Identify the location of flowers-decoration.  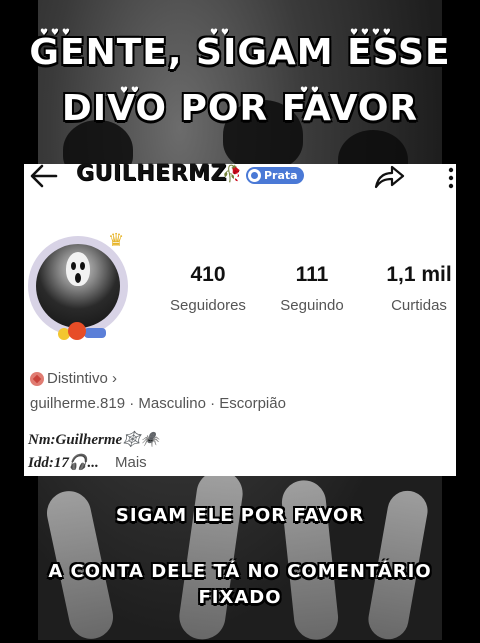
(88, 330).